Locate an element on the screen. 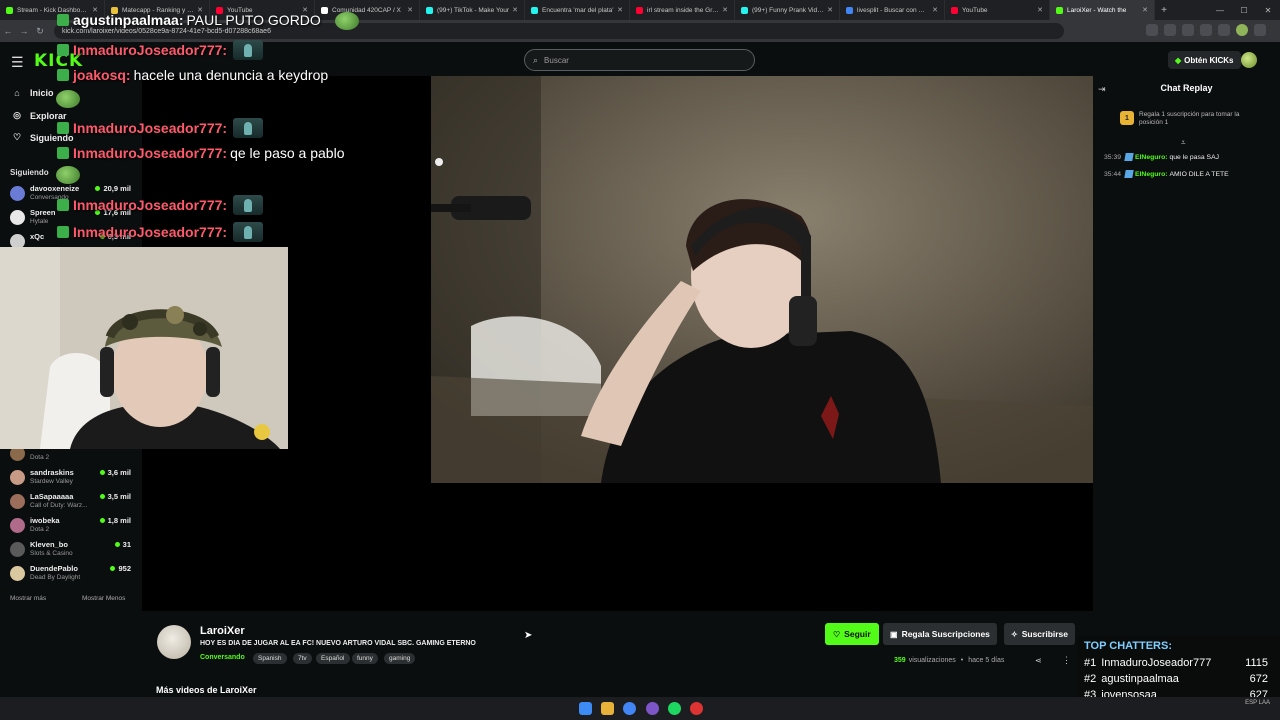 This screenshot has width=1280, height=720. extensions-bar is located at coordinates (1206, 30).